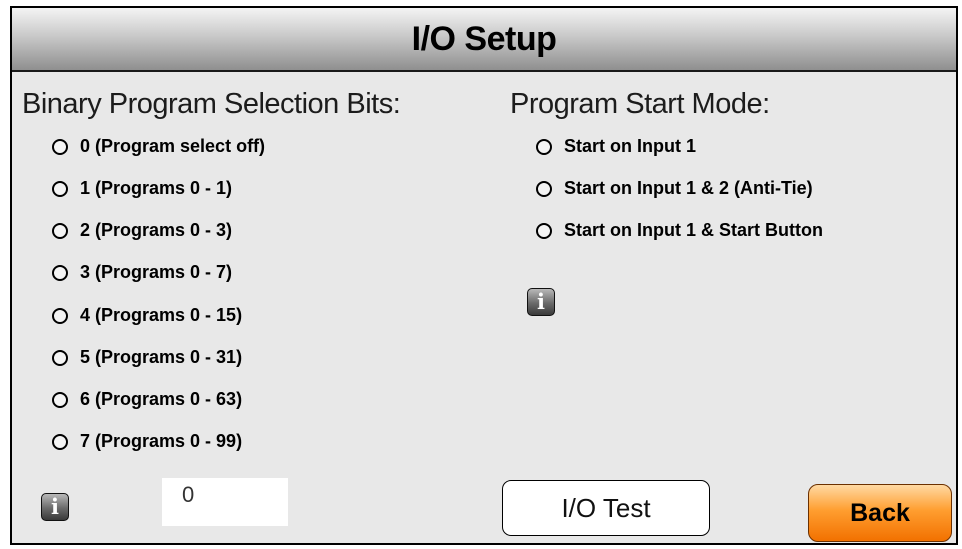 This screenshot has width=962, height=549. I want to click on page-title: I/O Setup, so click(484, 38).